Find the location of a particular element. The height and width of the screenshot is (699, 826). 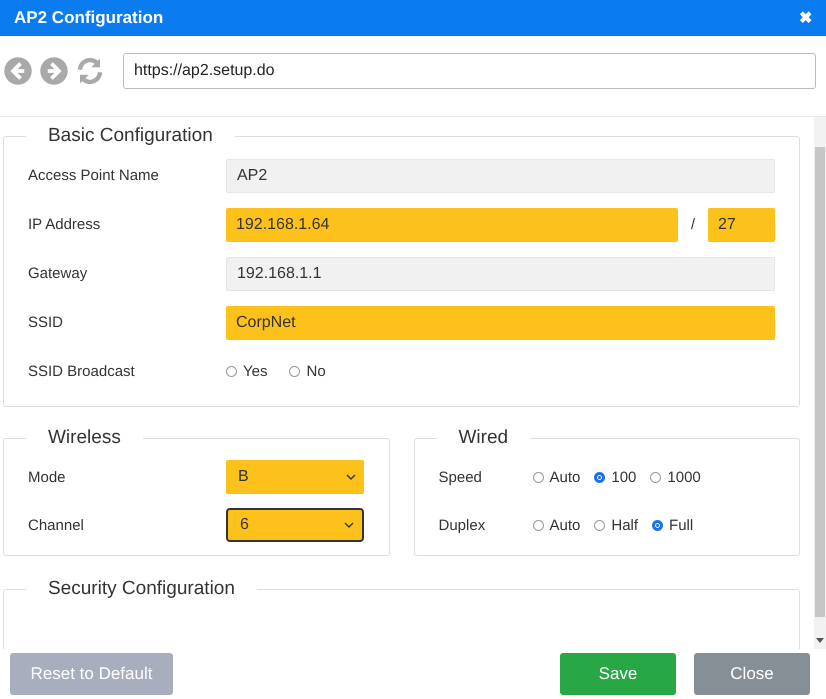

input-field: 192.168.1.64 is located at coordinates (452, 225).